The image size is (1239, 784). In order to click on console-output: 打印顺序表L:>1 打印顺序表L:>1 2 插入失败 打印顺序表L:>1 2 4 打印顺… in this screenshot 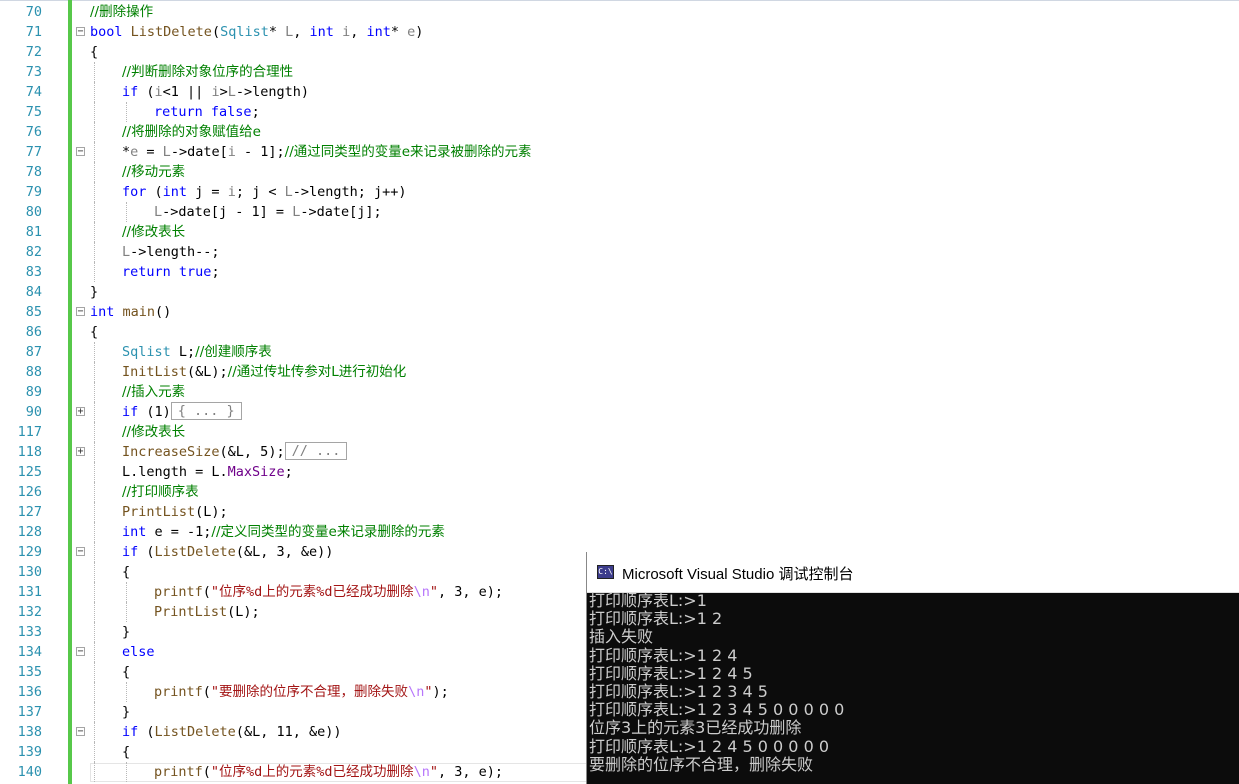, I will do `click(913, 682)`.